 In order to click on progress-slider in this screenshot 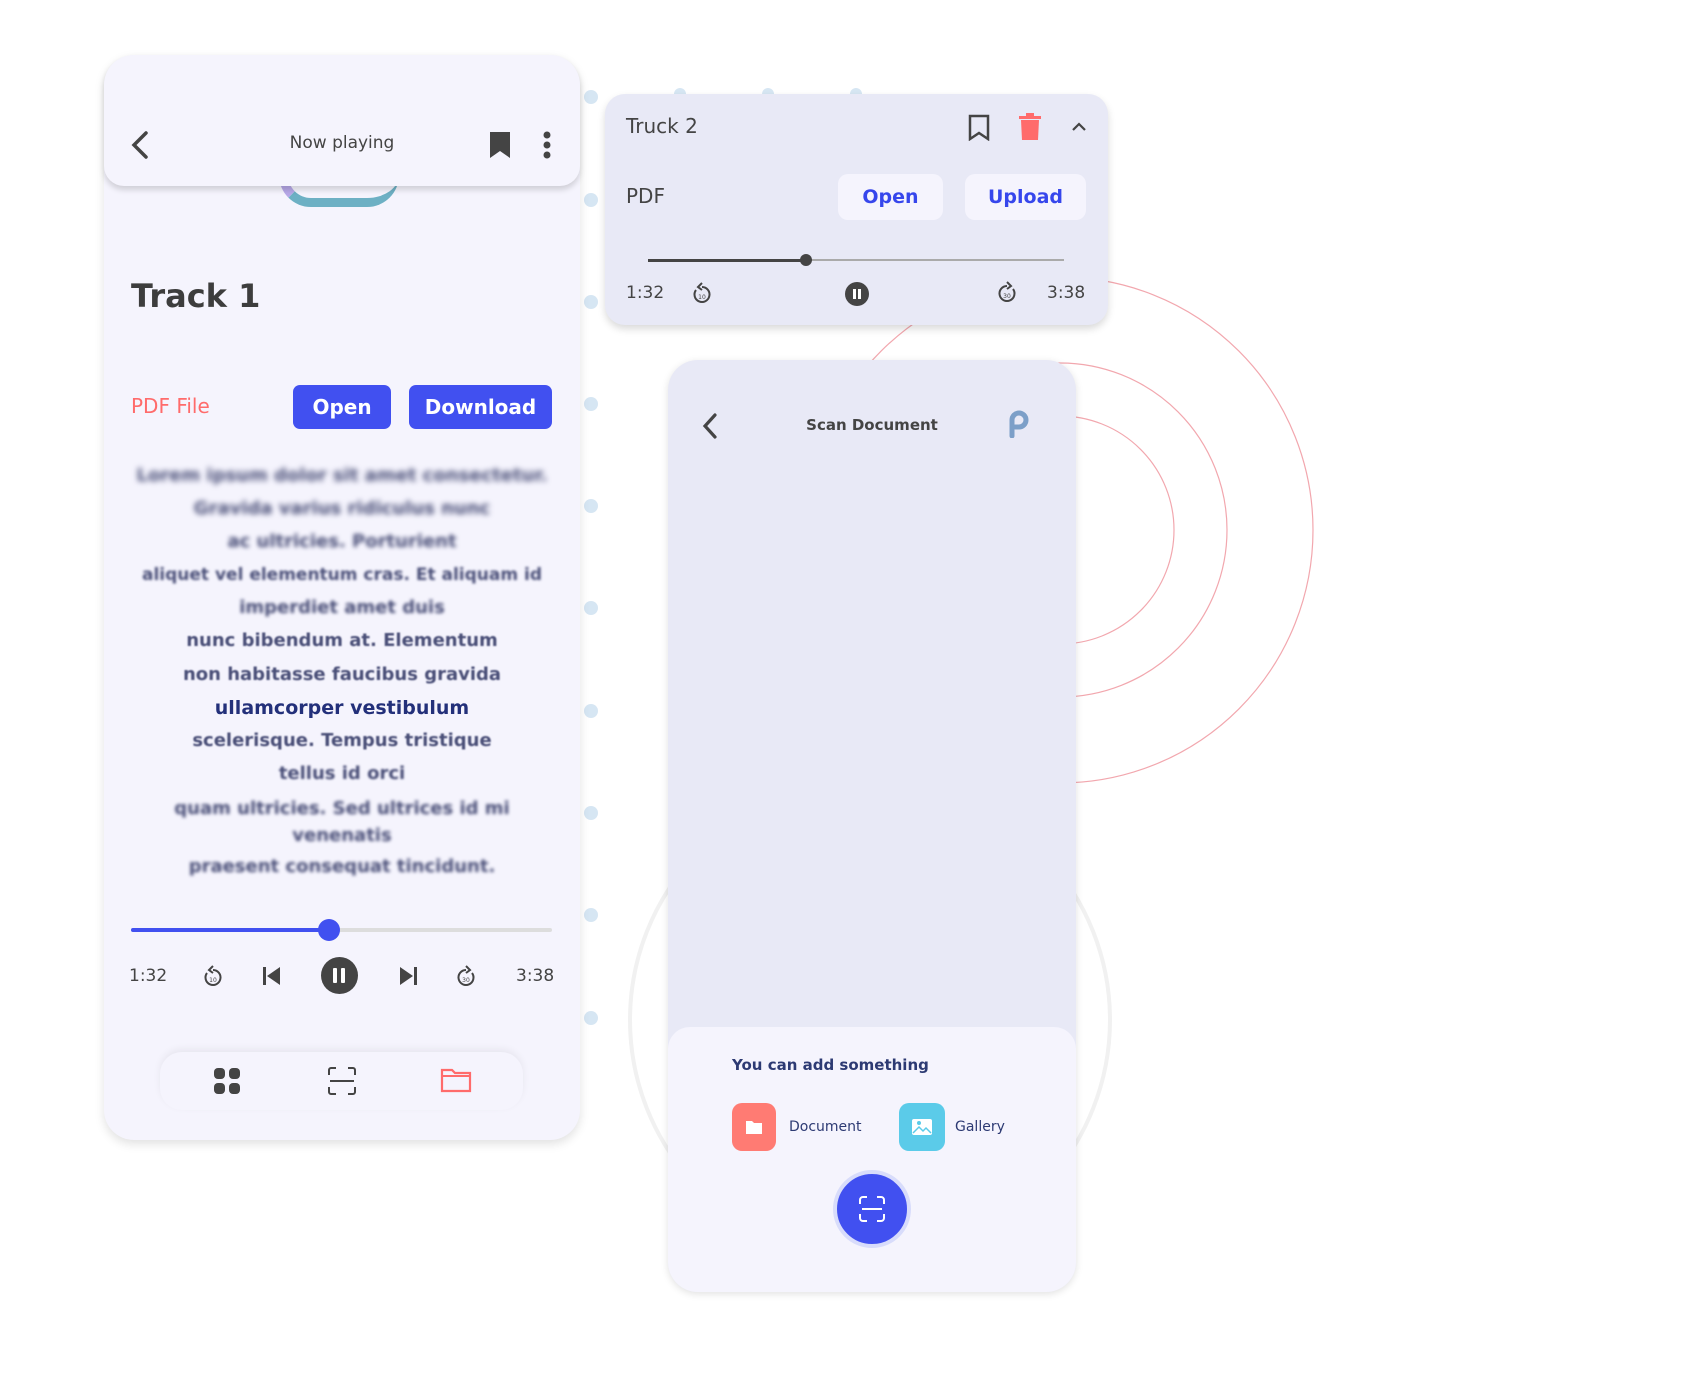, I will do `click(341, 930)`.